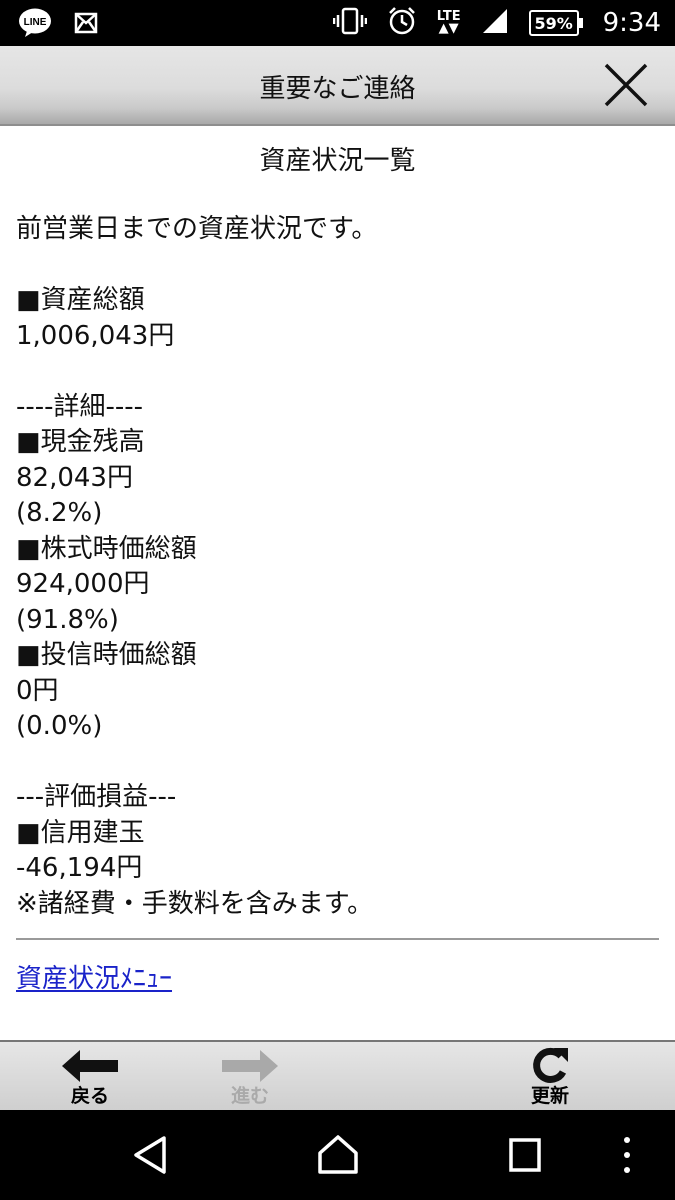 The width and height of the screenshot is (675, 1200). What do you see at coordinates (90, 1066) in the screenshot?
I see `arrow-left-icon` at bounding box center [90, 1066].